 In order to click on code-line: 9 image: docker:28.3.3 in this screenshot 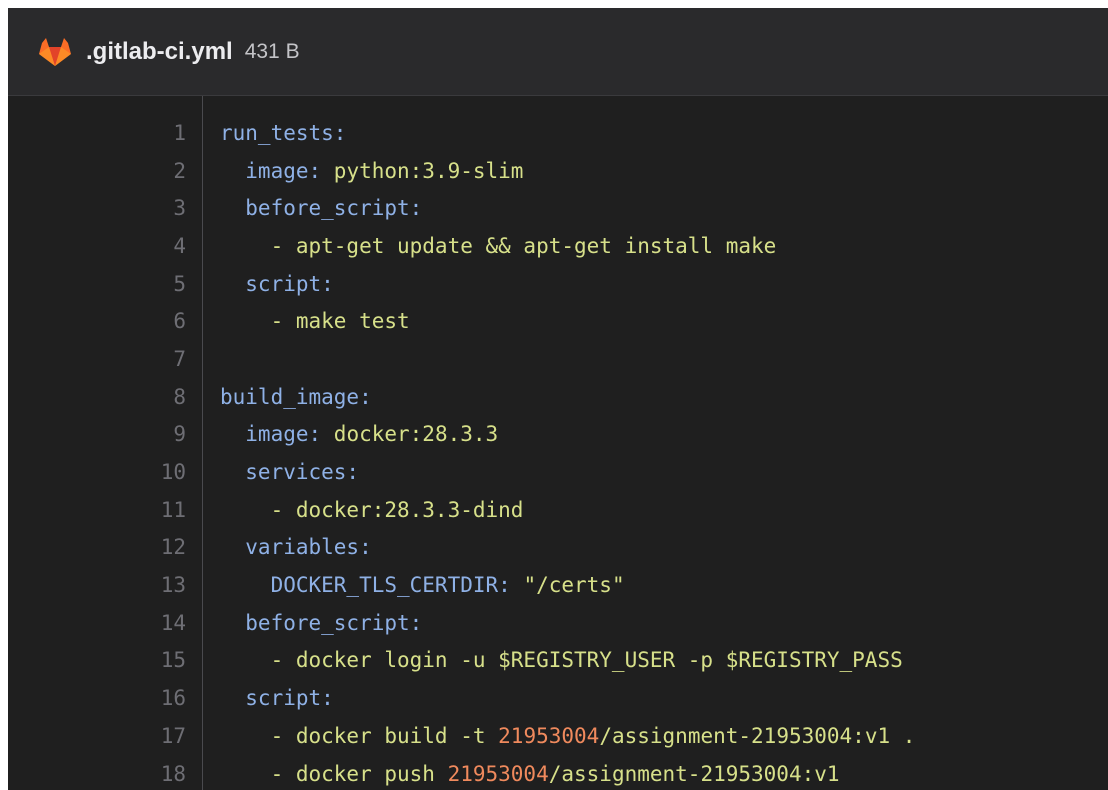, I will do `click(558, 435)`.